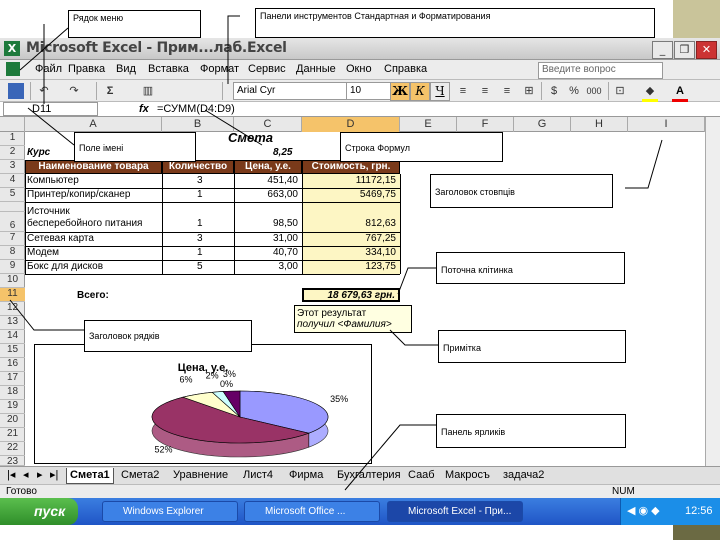  Describe the element at coordinates (168, 336) in the screenshot. I see `annotation-row-header: Заголовок рядків` at that location.